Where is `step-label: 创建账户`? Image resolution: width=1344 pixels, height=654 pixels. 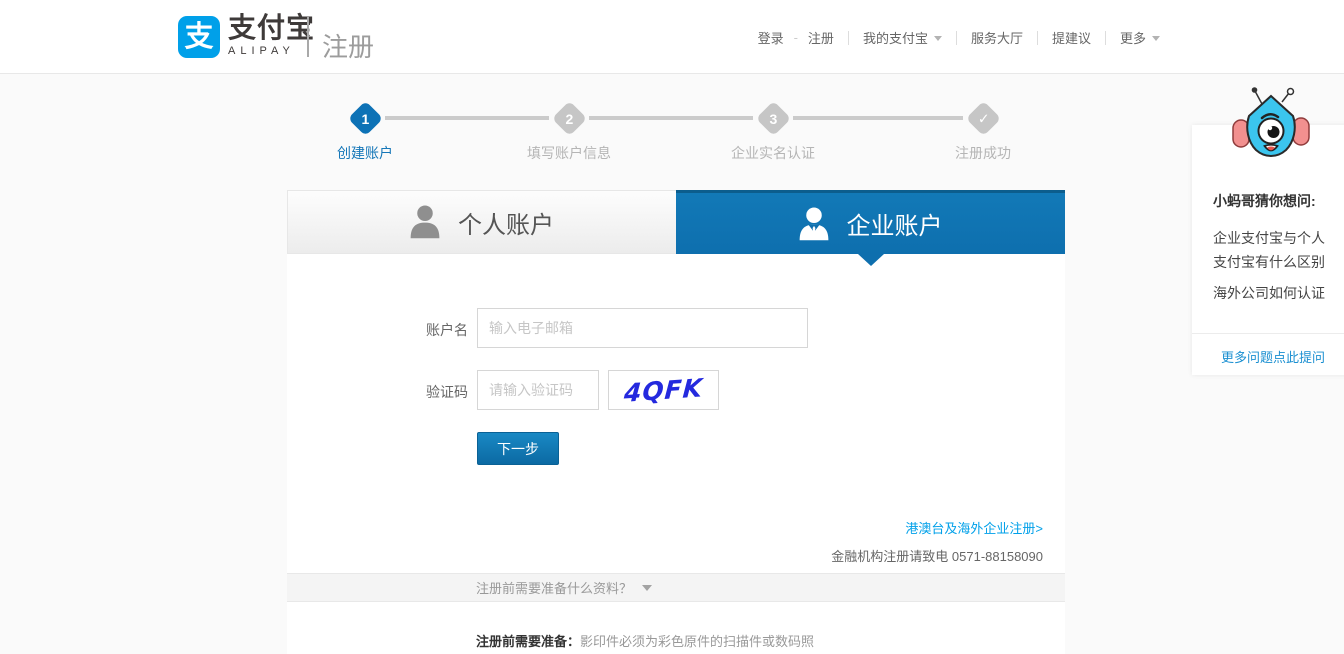 step-label: 创建账户 is located at coordinates (365, 153).